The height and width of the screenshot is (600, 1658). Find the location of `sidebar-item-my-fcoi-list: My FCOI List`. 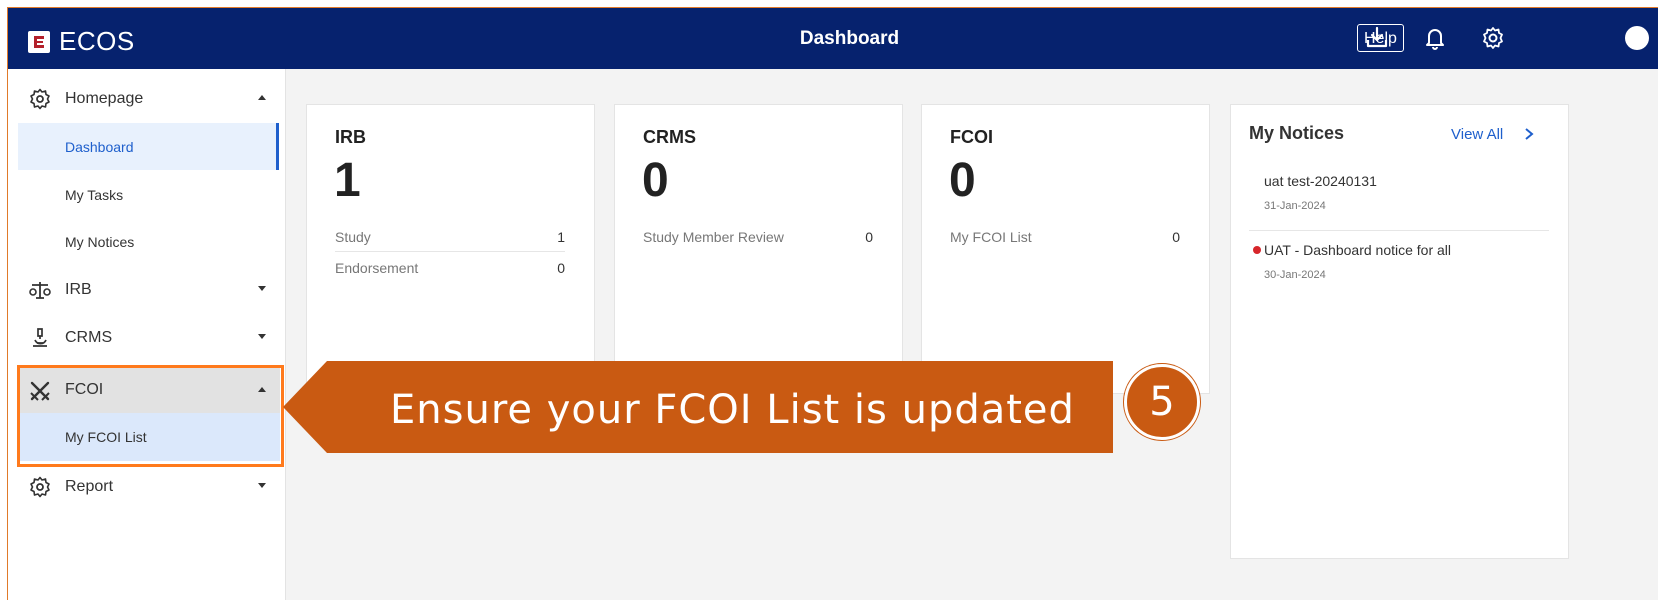

sidebar-item-my-fcoi-list: My FCOI List is located at coordinates (150, 437).